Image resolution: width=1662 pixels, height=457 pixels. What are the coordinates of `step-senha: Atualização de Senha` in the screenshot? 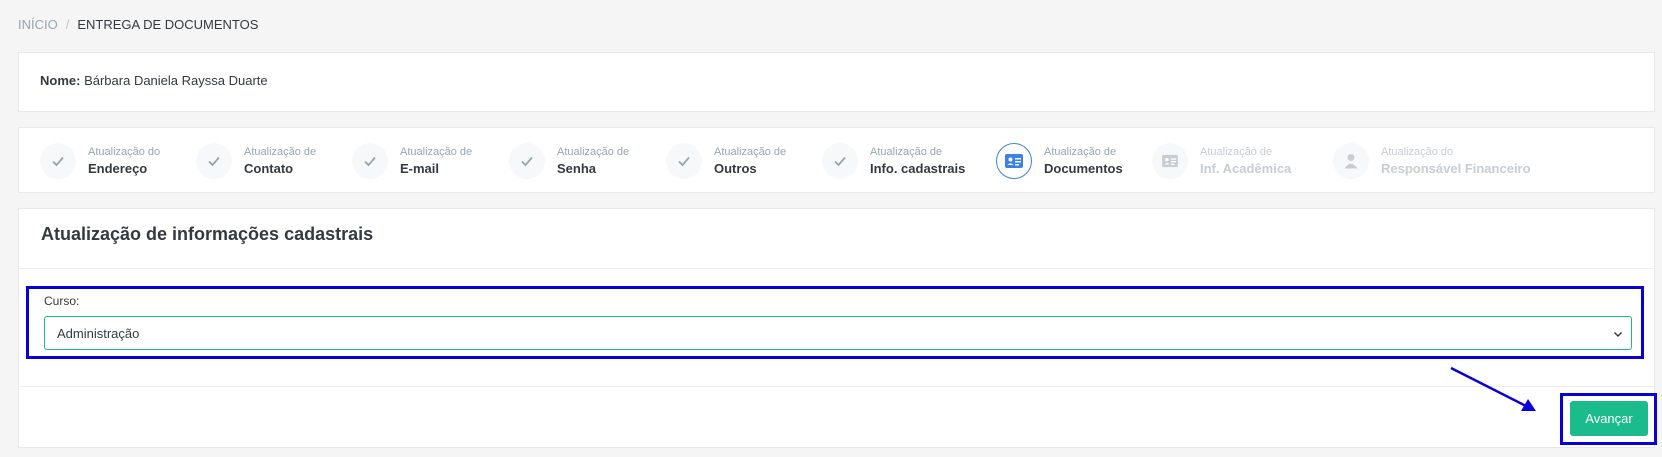 It's located at (569, 161).